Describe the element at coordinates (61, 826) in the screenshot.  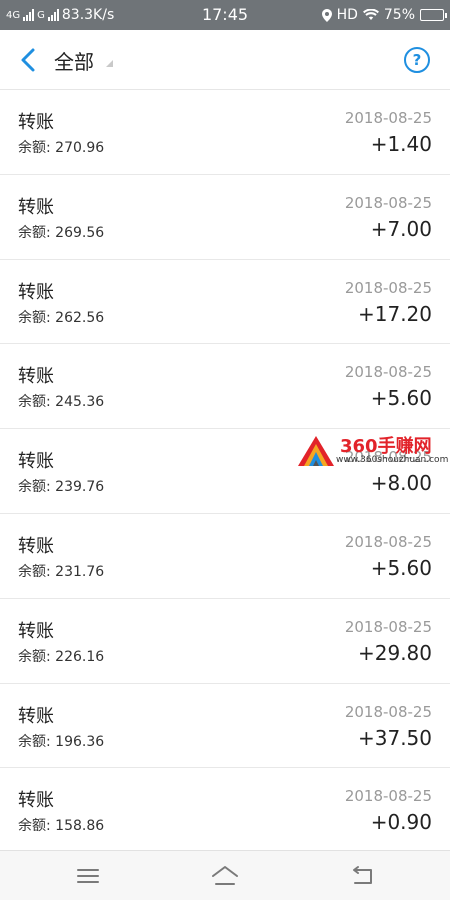
I see `transaction-balance: 余额: 158.86` at that location.